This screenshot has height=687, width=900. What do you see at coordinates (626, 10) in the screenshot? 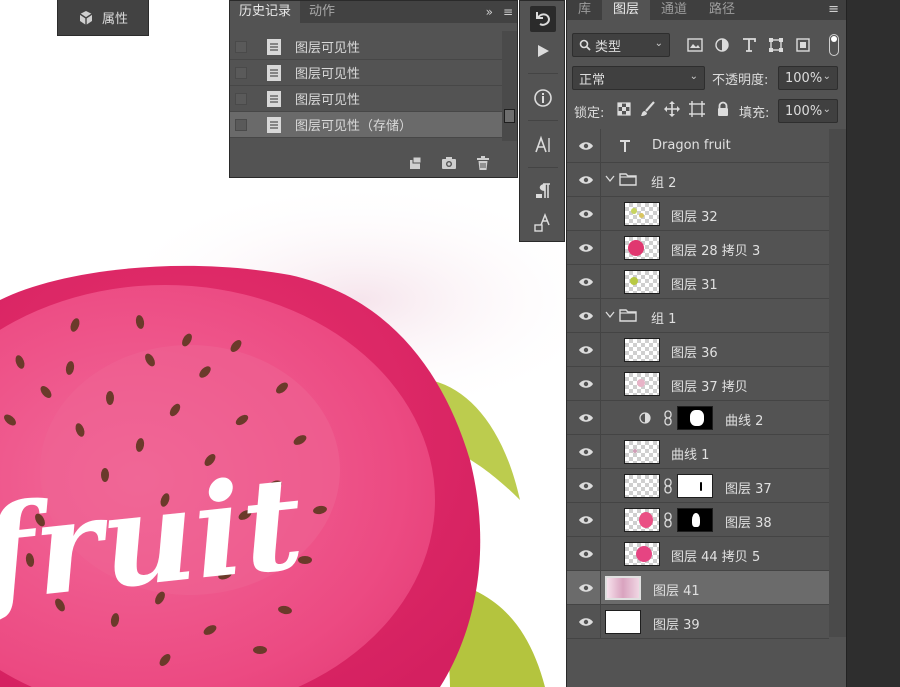
I see `tab-layers: 图层` at bounding box center [626, 10].